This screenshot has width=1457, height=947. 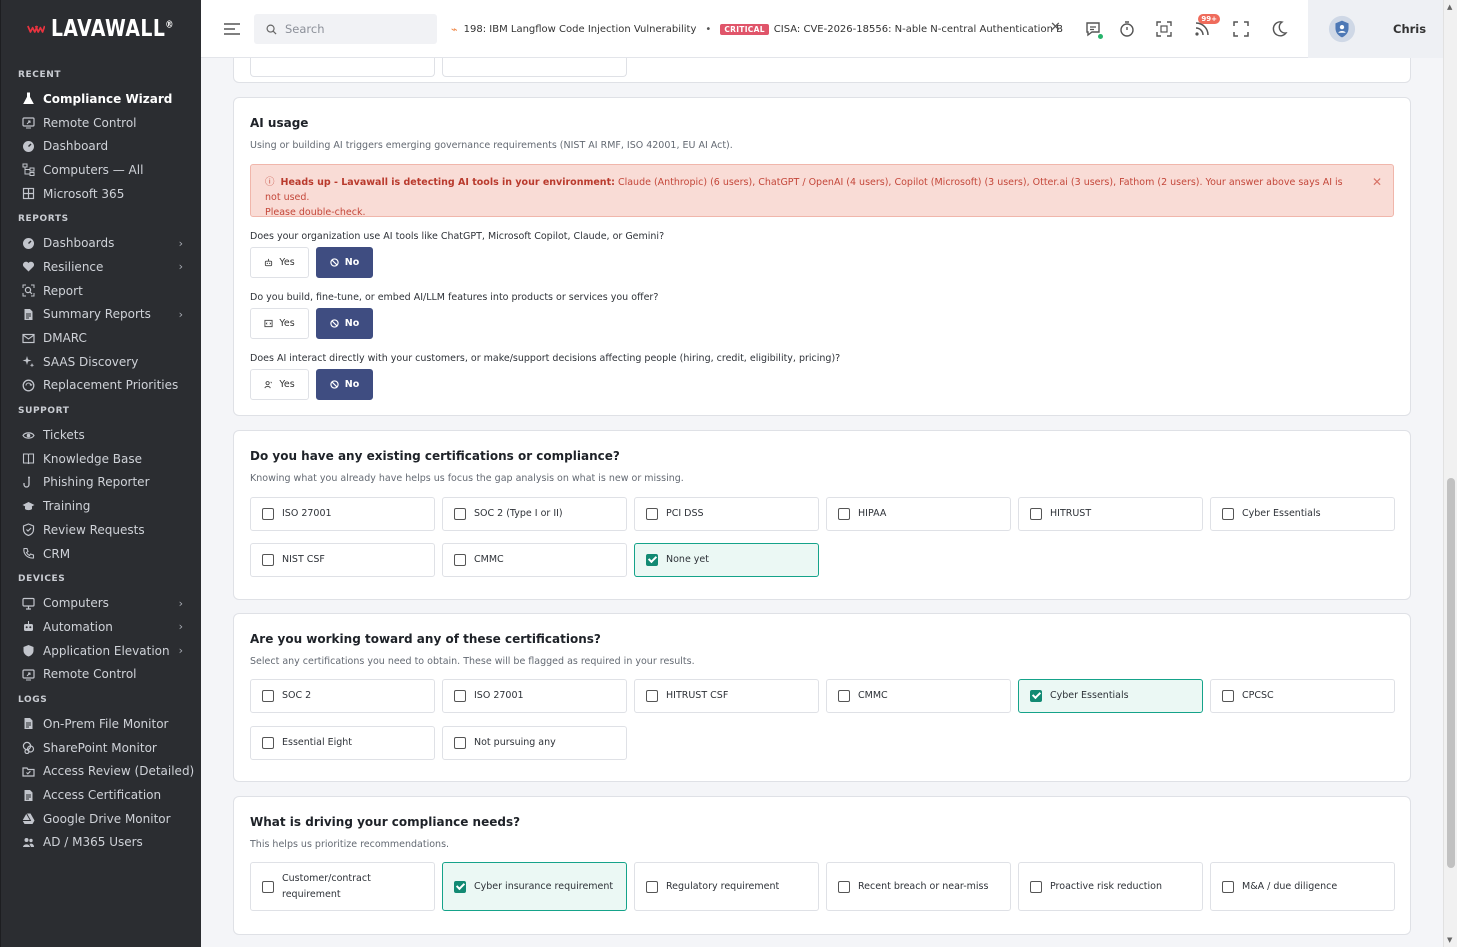 I want to click on drivers-option-proactive-risk-reduction: Proactive risk reduction, so click(x=1110, y=886).